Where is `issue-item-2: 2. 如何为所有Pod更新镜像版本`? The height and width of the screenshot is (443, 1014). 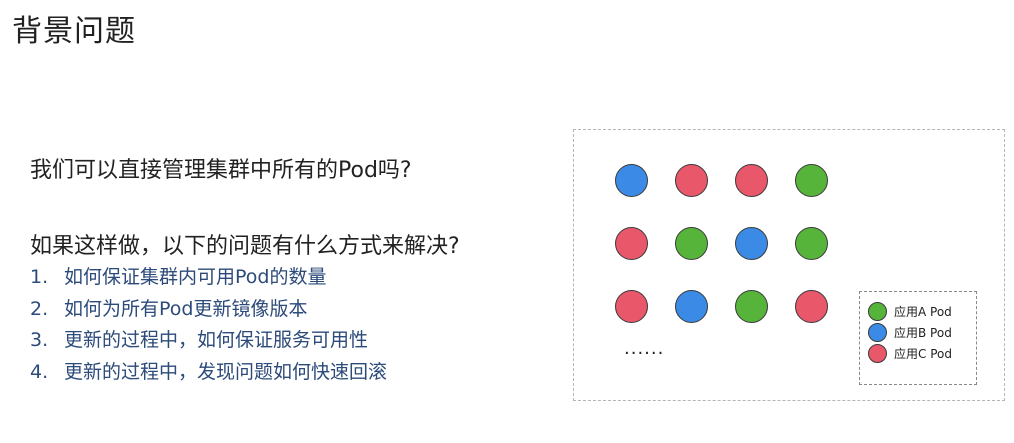 issue-item-2: 2. 如何为所有Pod更新镜像版本 is located at coordinates (208, 310).